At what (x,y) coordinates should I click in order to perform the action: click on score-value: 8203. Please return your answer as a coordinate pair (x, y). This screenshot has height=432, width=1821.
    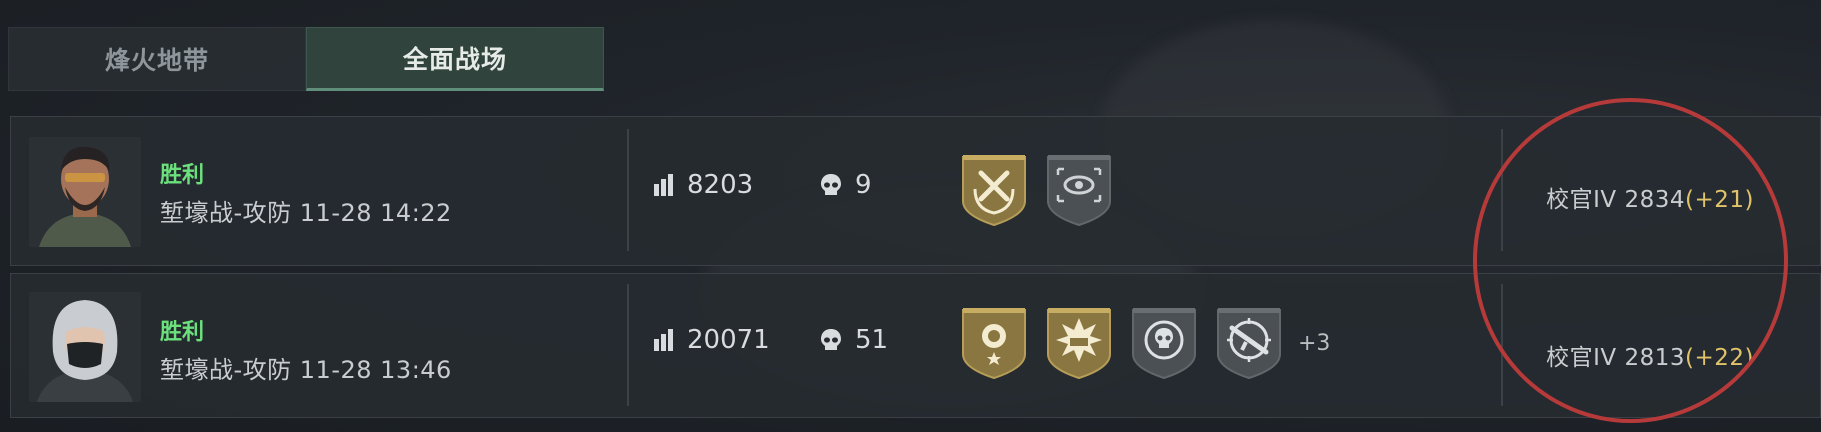
    Looking at the image, I should click on (720, 185).